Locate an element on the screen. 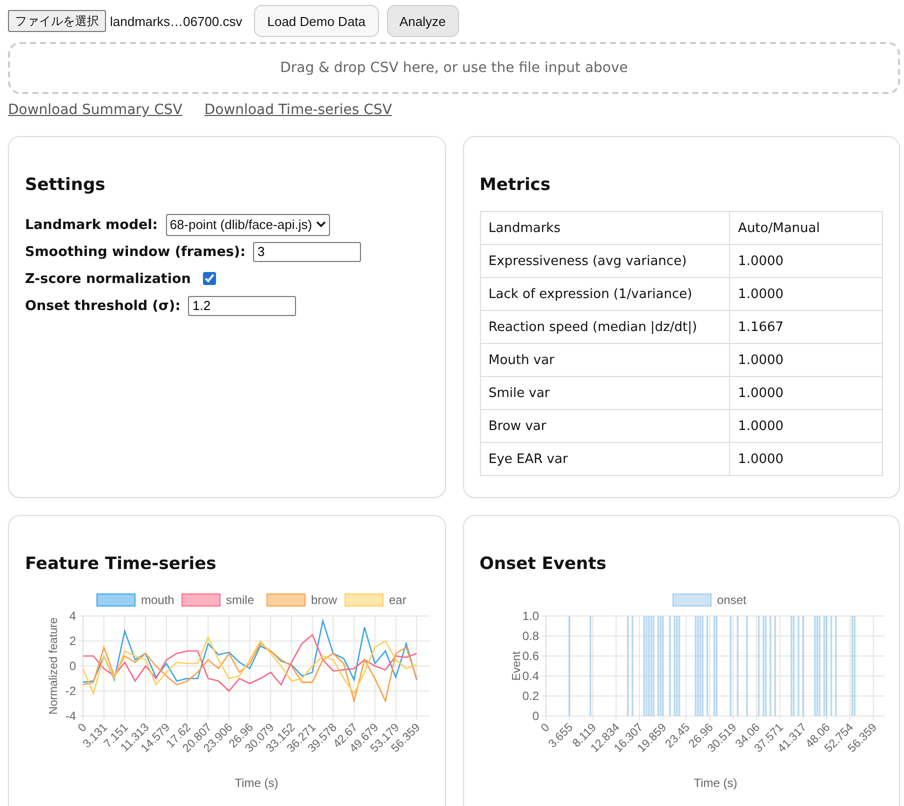 Image resolution: width=904 pixels, height=806 pixels. tick-label: 0.8 is located at coordinates (530, 636).